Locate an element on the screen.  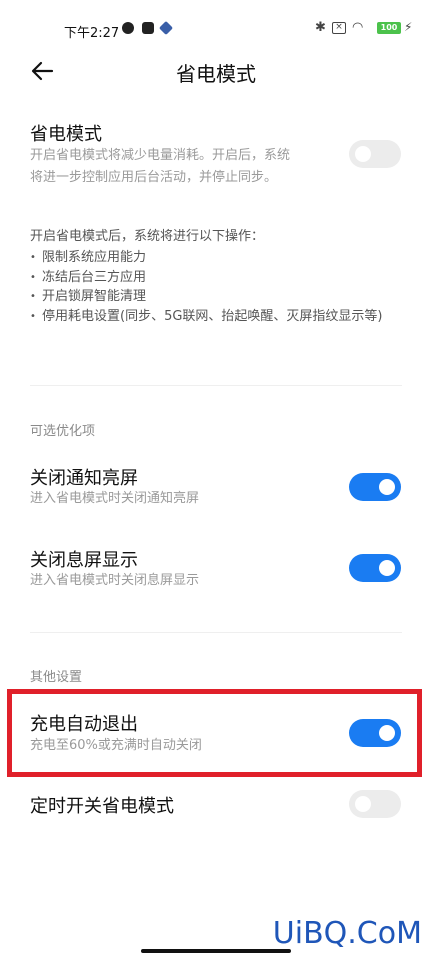
list-item: 停用耗电设置(同步、5G联网、抬起唤醒、灭屏指纹显示等) is located at coordinates (215, 317).